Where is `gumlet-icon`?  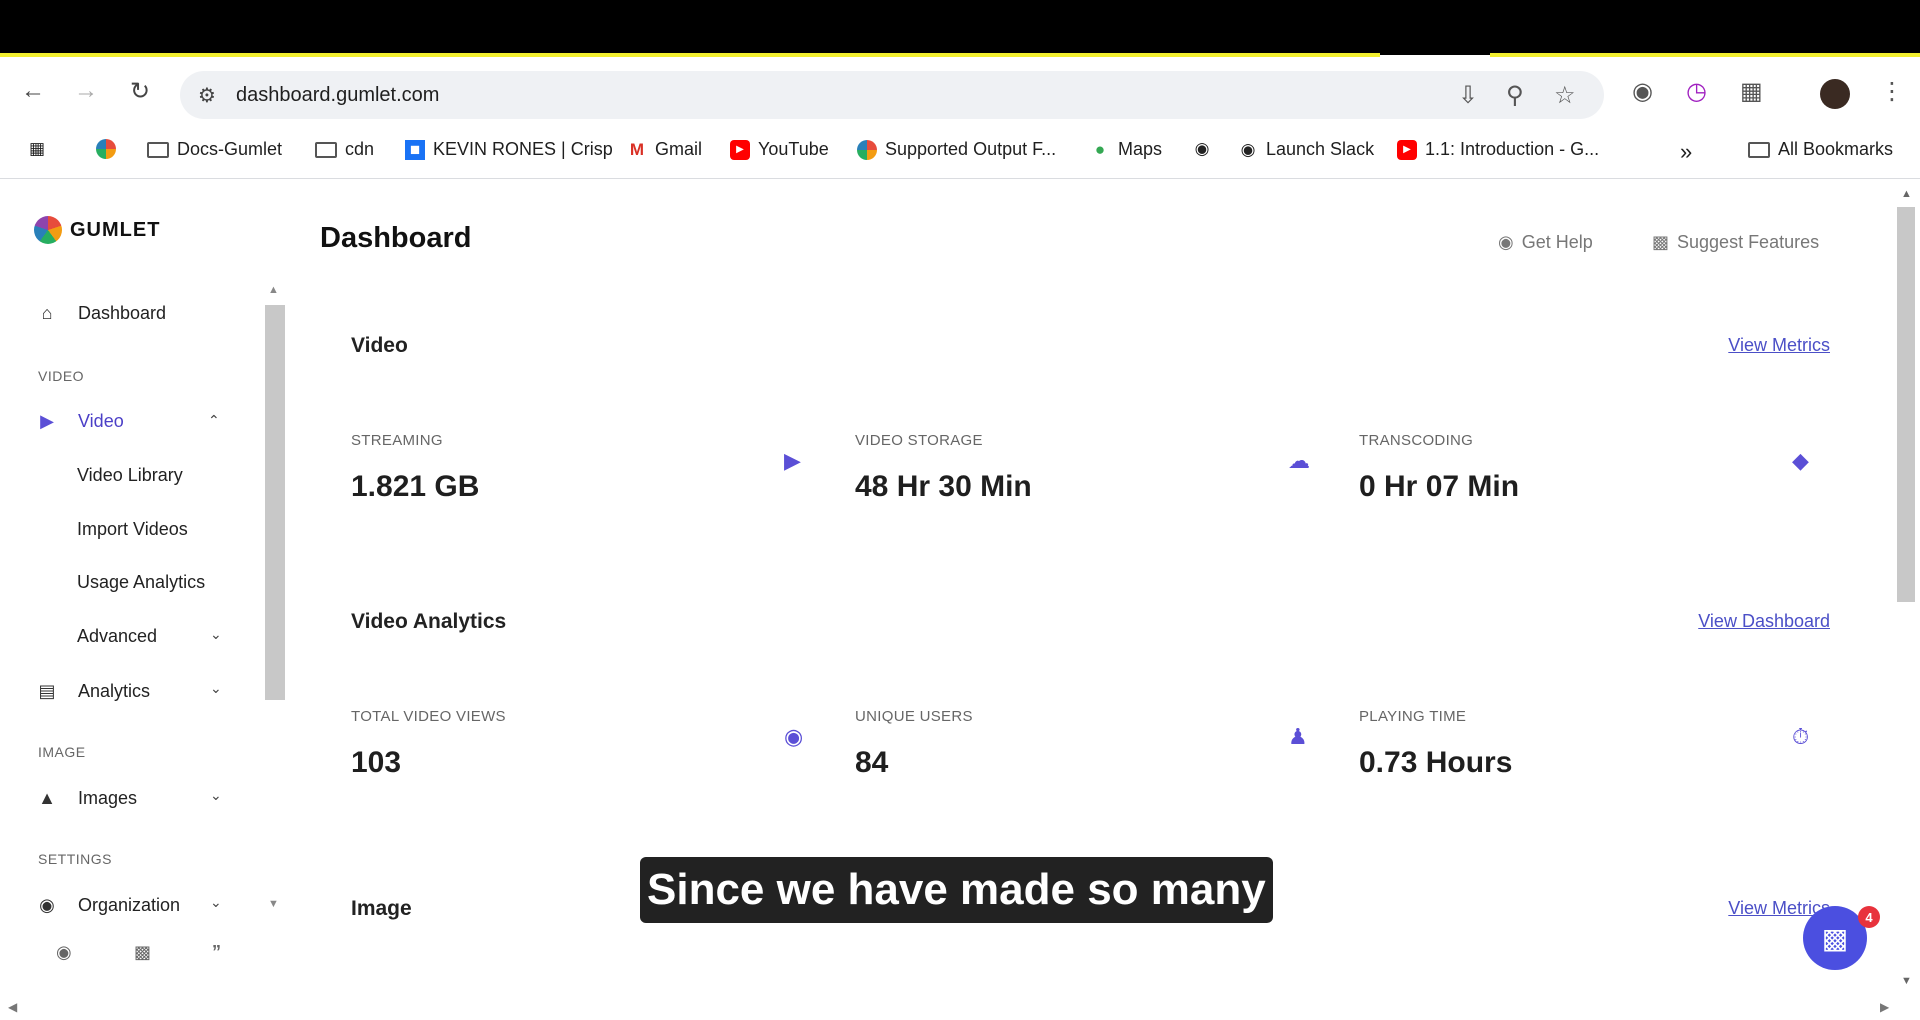 gumlet-icon is located at coordinates (867, 149).